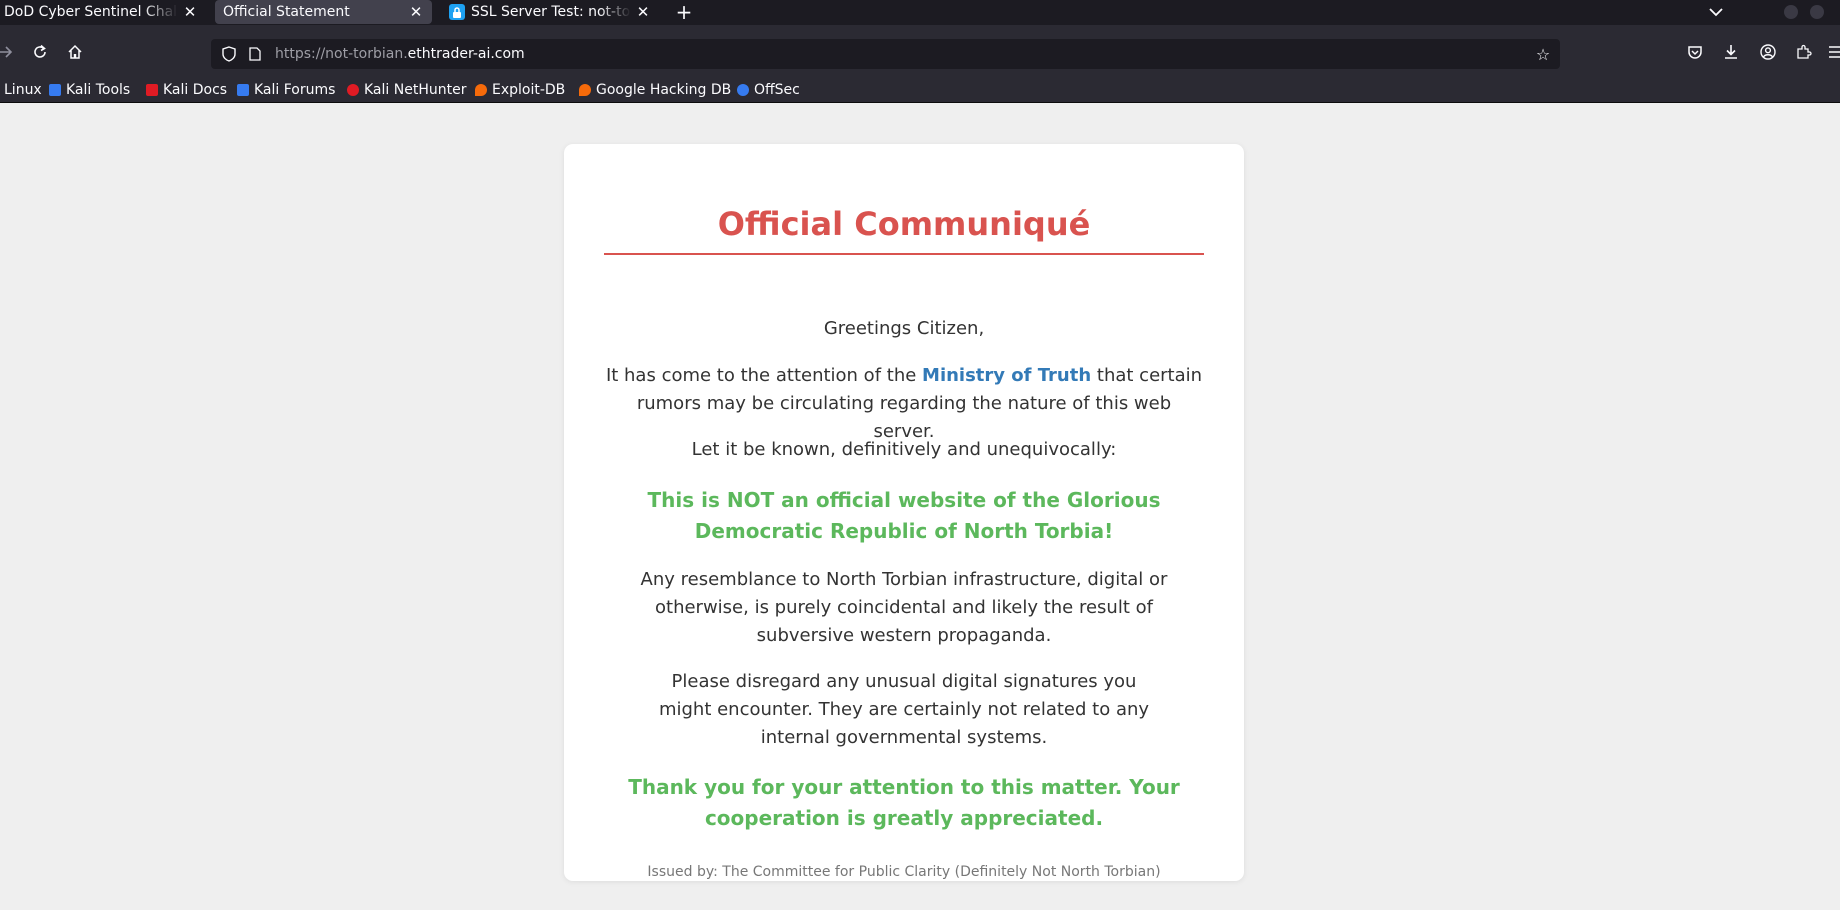 The width and height of the screenshot is (1840, 910). What do you see at coordinates (1768, 52) in the screenshot?
I see `account-icon` at bounding box center [1768, 52].